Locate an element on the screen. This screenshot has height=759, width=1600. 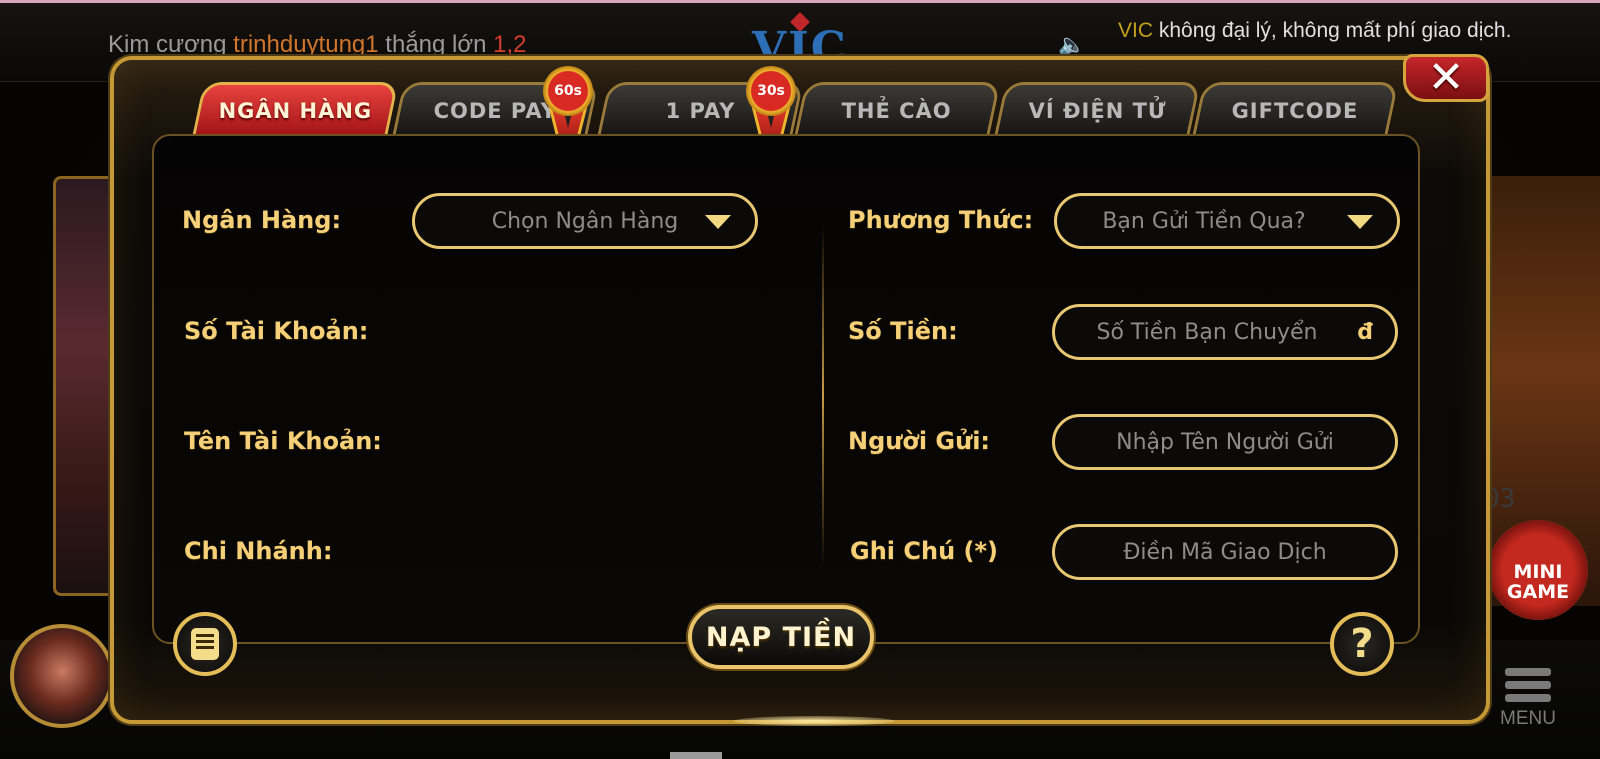
column-divider is located at coordinates (823, 395).